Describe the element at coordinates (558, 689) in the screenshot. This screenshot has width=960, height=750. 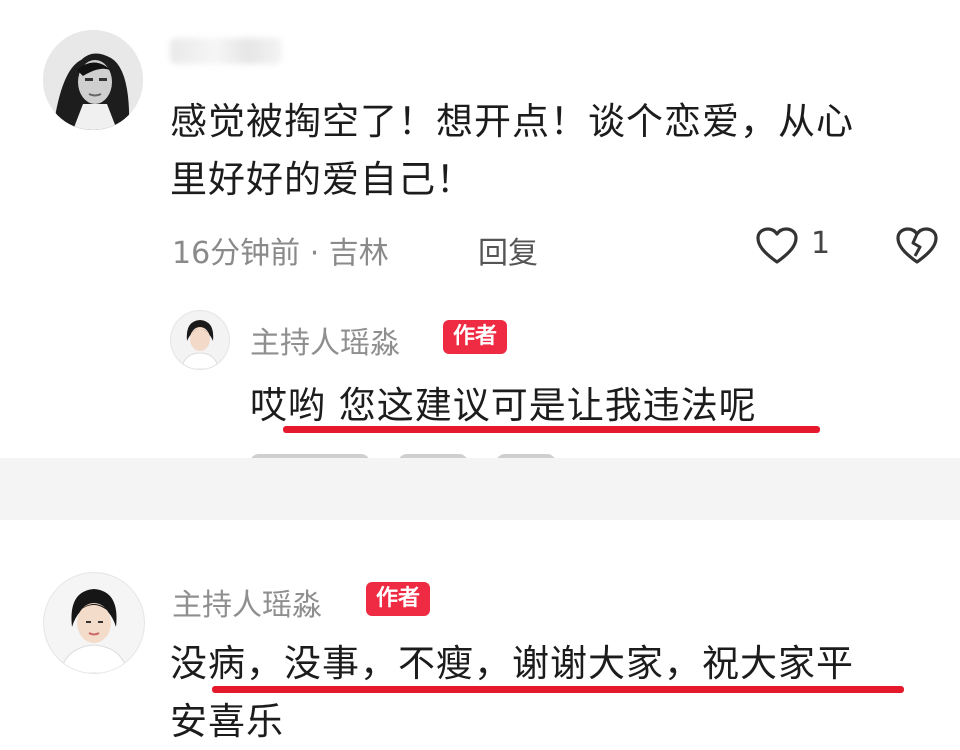
I see `reply2-red-underline` at that location.